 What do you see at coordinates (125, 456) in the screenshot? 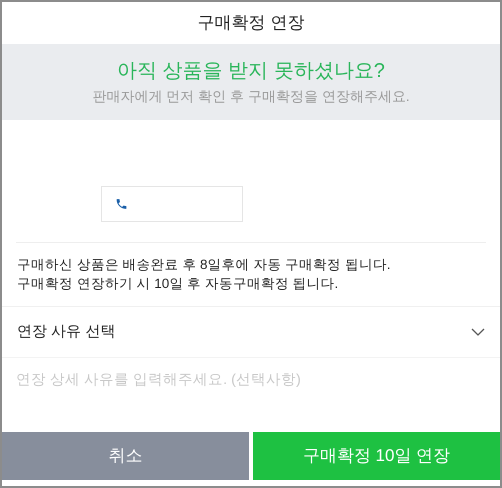
I see `cancel-button: 취소` at bounding box center [125, 456].